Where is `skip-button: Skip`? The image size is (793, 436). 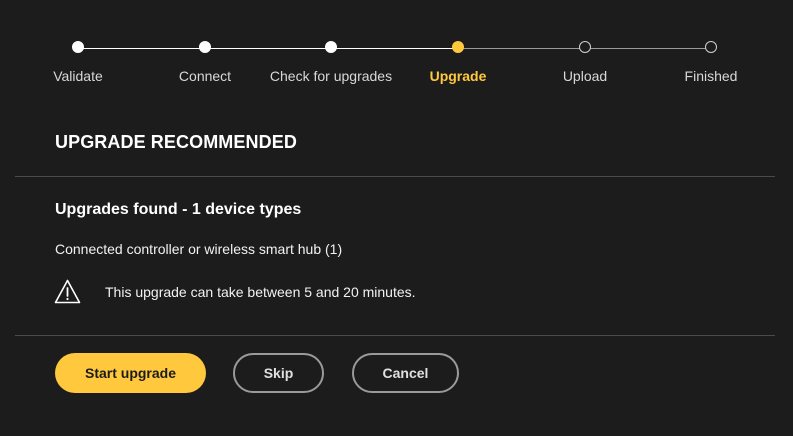 skip-button: Skip is located at coordinates (278, 373).